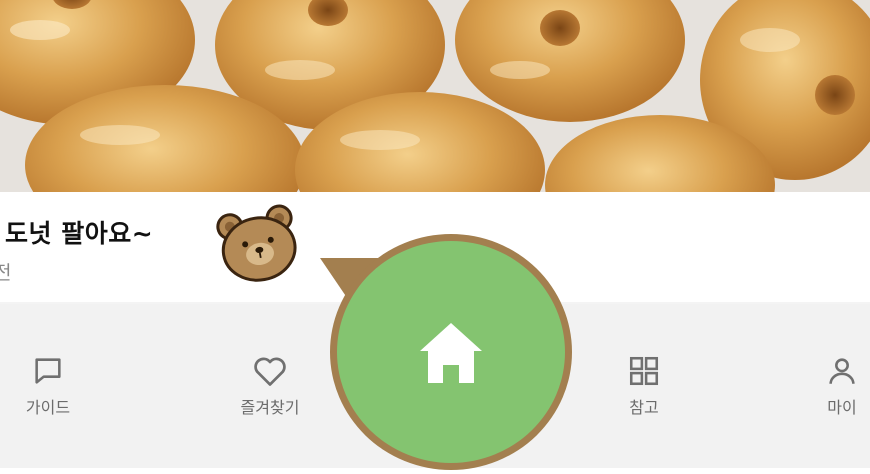  What do you see at coordinates (833, 386) in the screenshot?
I see `nav-item-my: 마이` at bounding box center [833, 386].